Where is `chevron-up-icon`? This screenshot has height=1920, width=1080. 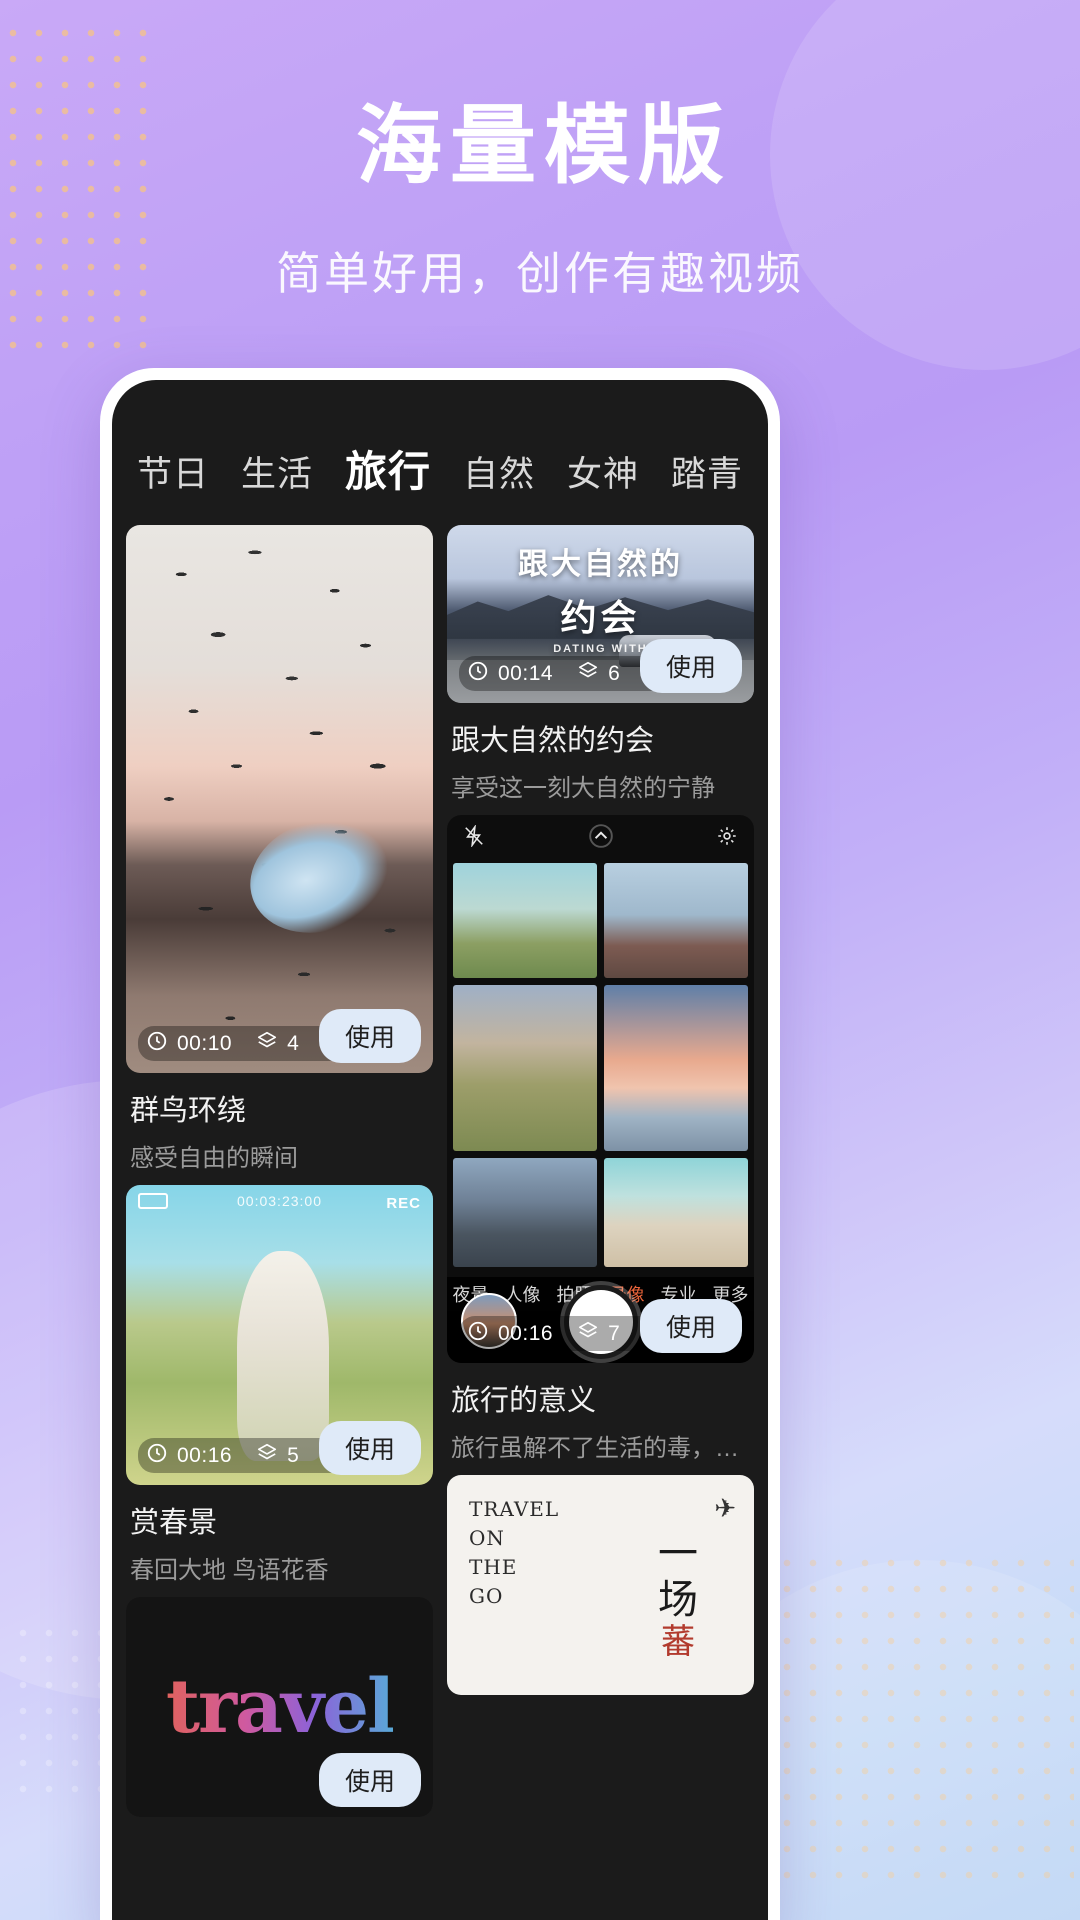
chevron-up-icon is located at coordinates (601, 838).